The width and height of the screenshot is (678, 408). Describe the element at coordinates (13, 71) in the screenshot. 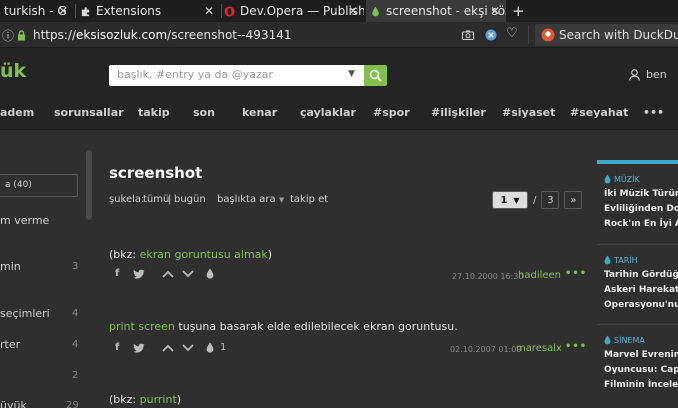

I see `site-logo: ük` at that location.